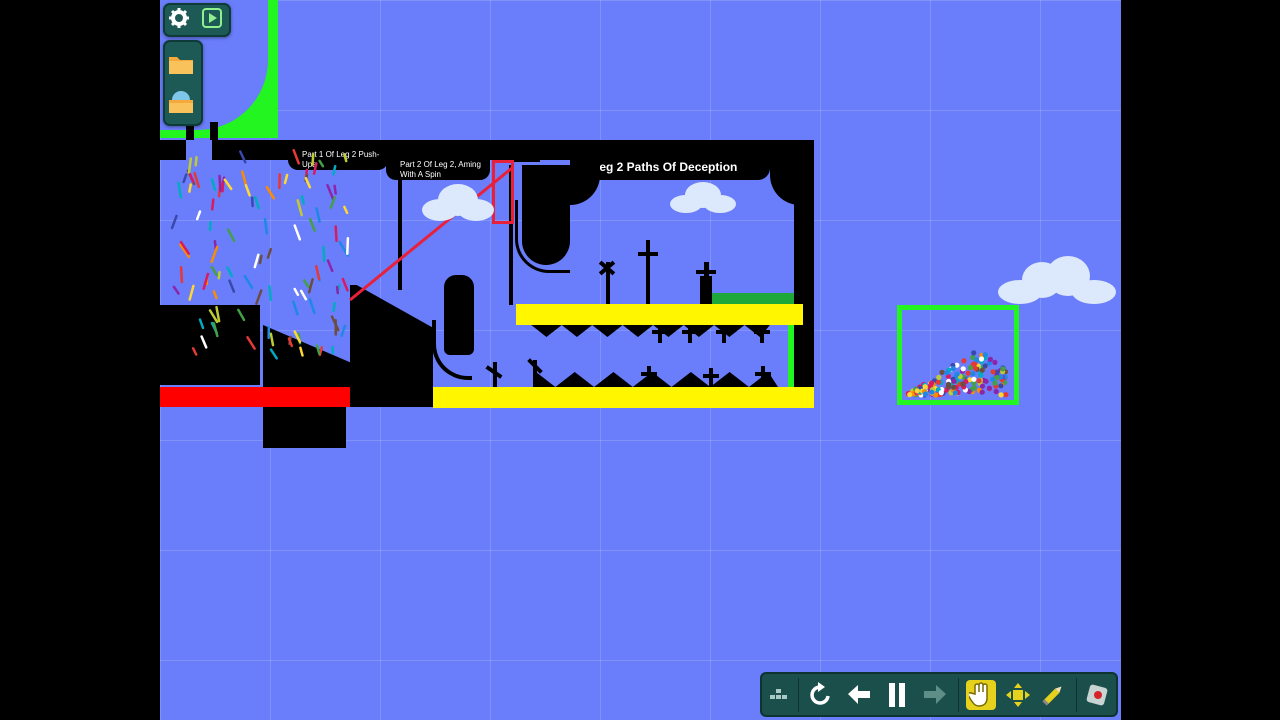 Image resolution: width=1280 pixels, height=720 pixels. Describe the element at coordinates (897, 695) in the screenshot. I see `pause-icon` at that location.